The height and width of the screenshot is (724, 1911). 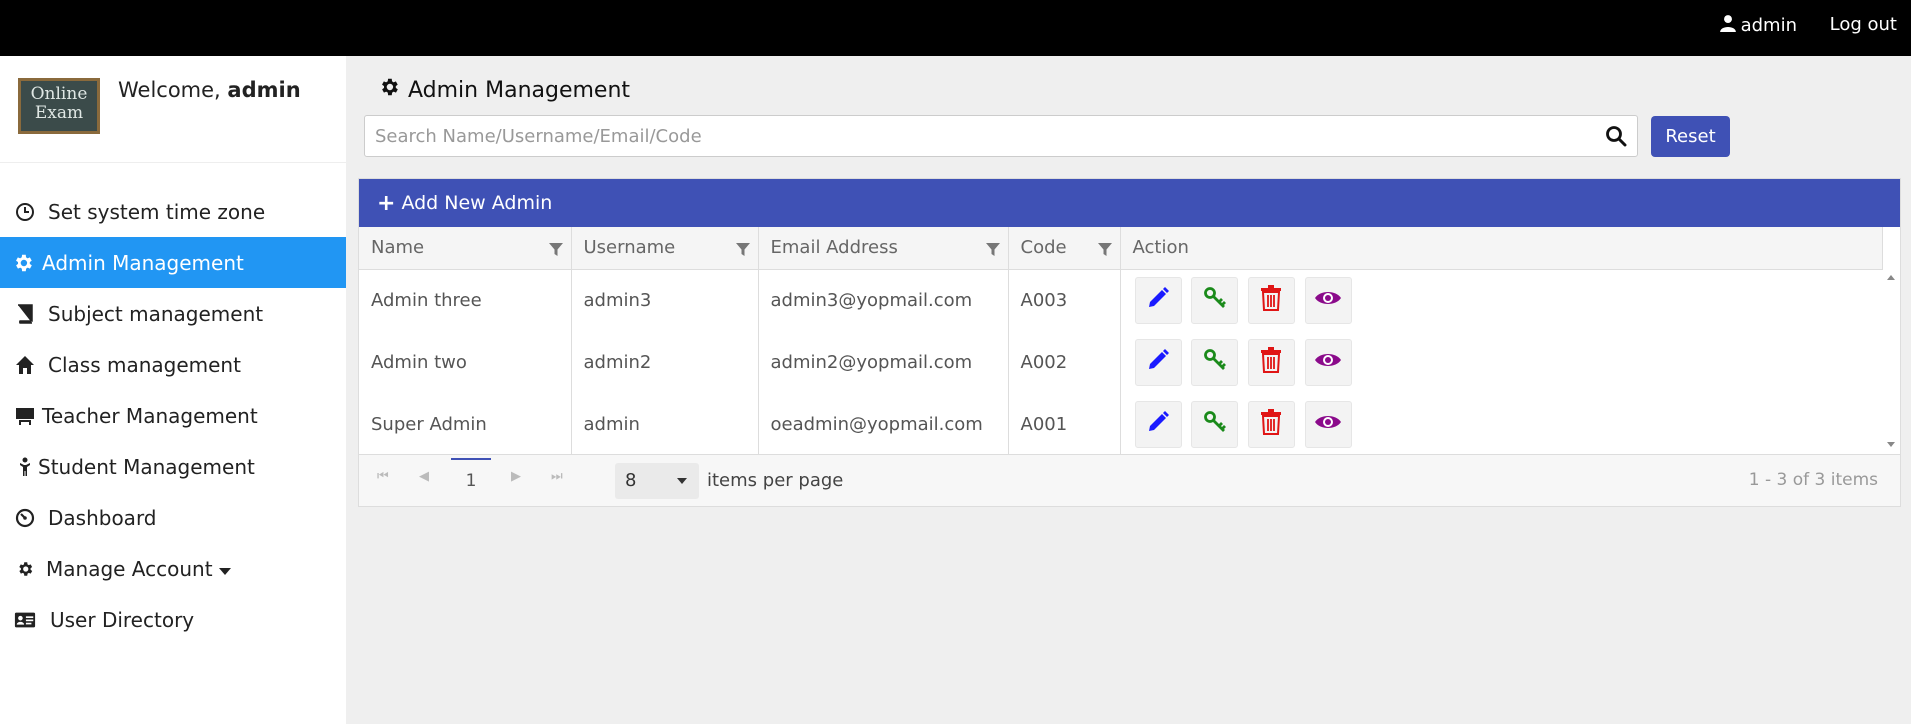 I want to click on page-title-text: Admin Management, so click(x=519, y=90).